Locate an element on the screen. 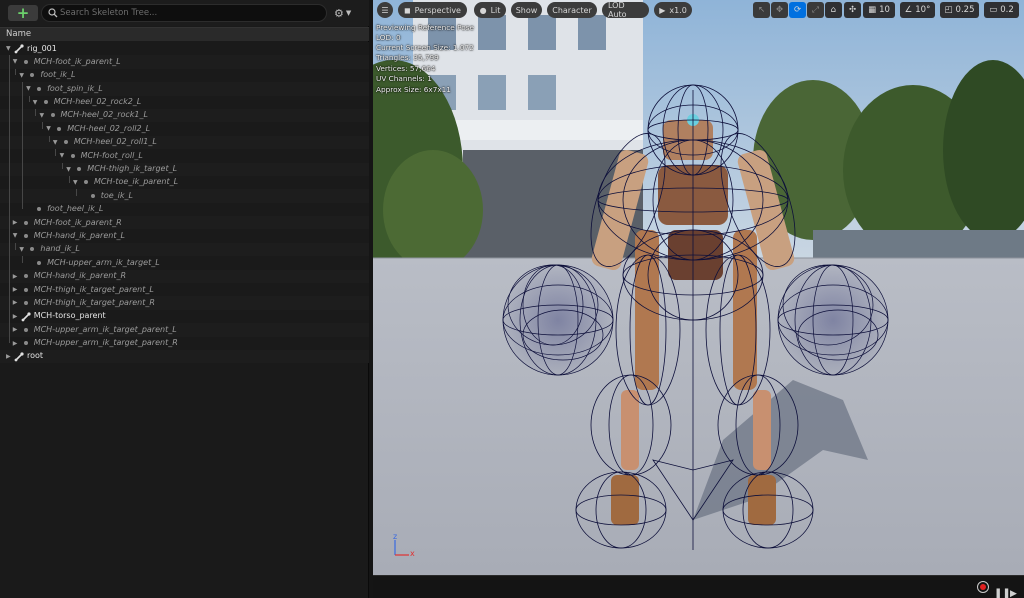  tree-row: ▶ MCH-foot_ik_parent_R is located at coordinates (184, 223).